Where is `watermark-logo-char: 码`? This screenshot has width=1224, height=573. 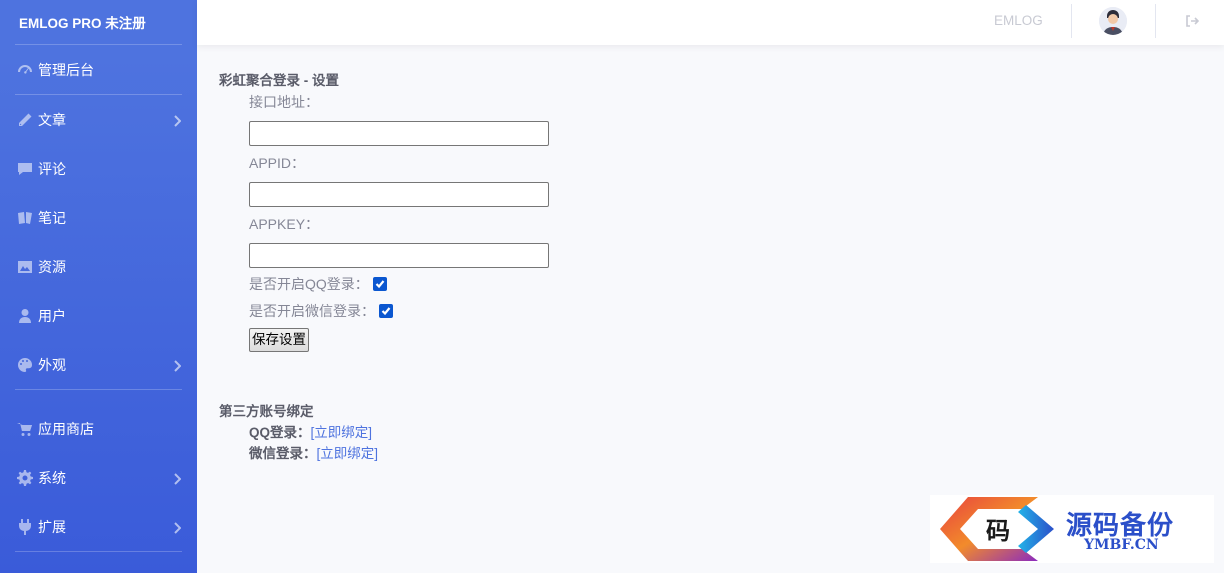 watermark-logo-char: 码 is located at coordinates (998, 530).